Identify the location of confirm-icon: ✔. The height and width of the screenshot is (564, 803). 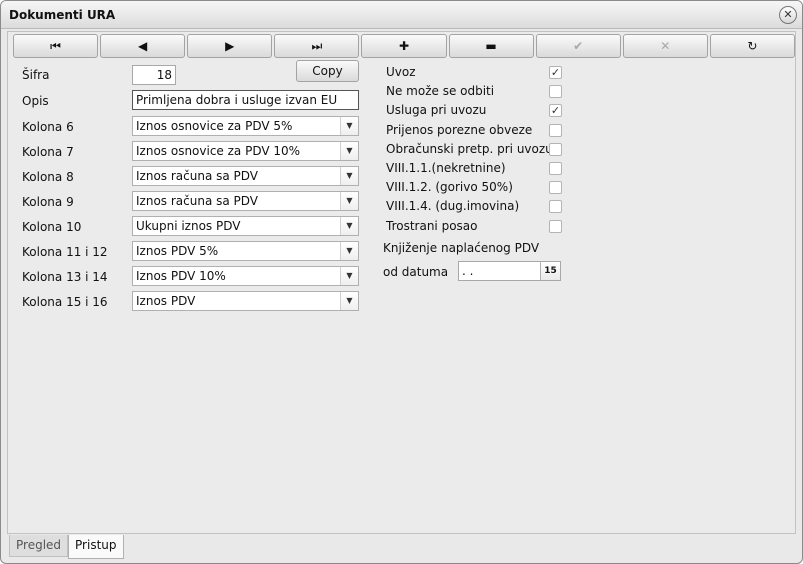
(578, 46).